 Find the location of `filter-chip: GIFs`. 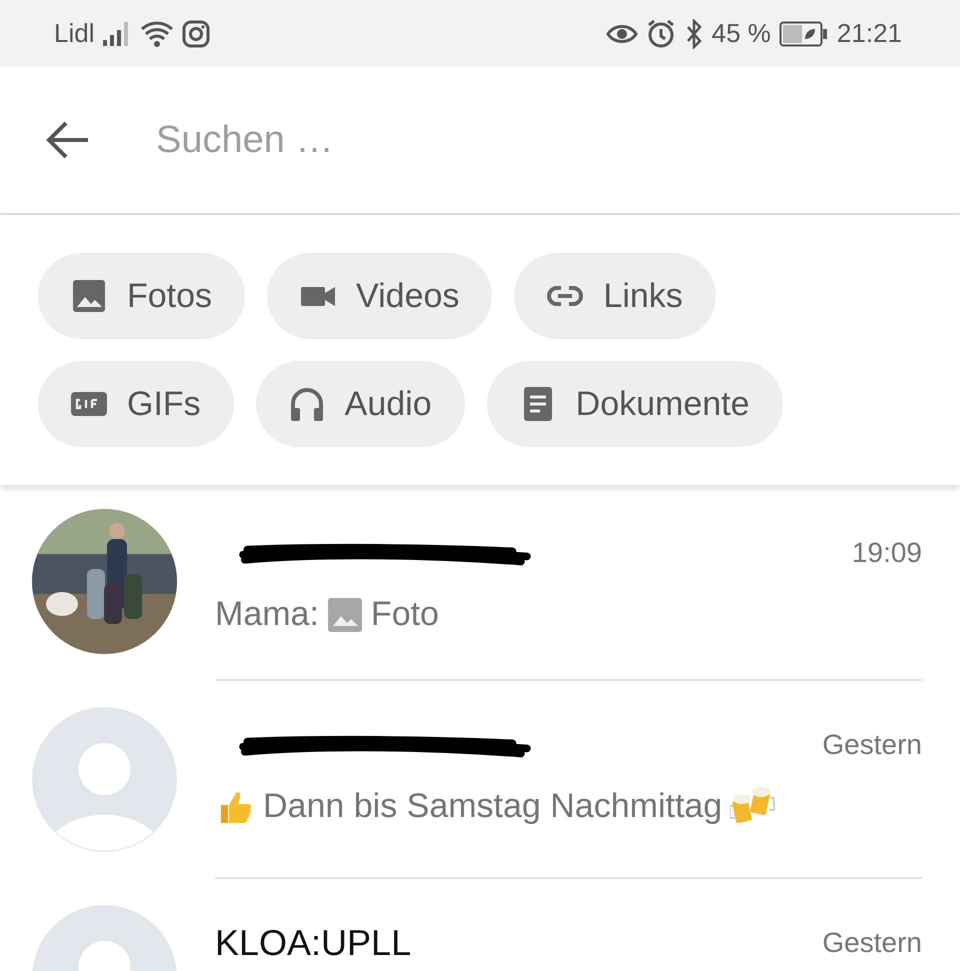

filter-chip: GIFs is located at coordinates (136, 404).